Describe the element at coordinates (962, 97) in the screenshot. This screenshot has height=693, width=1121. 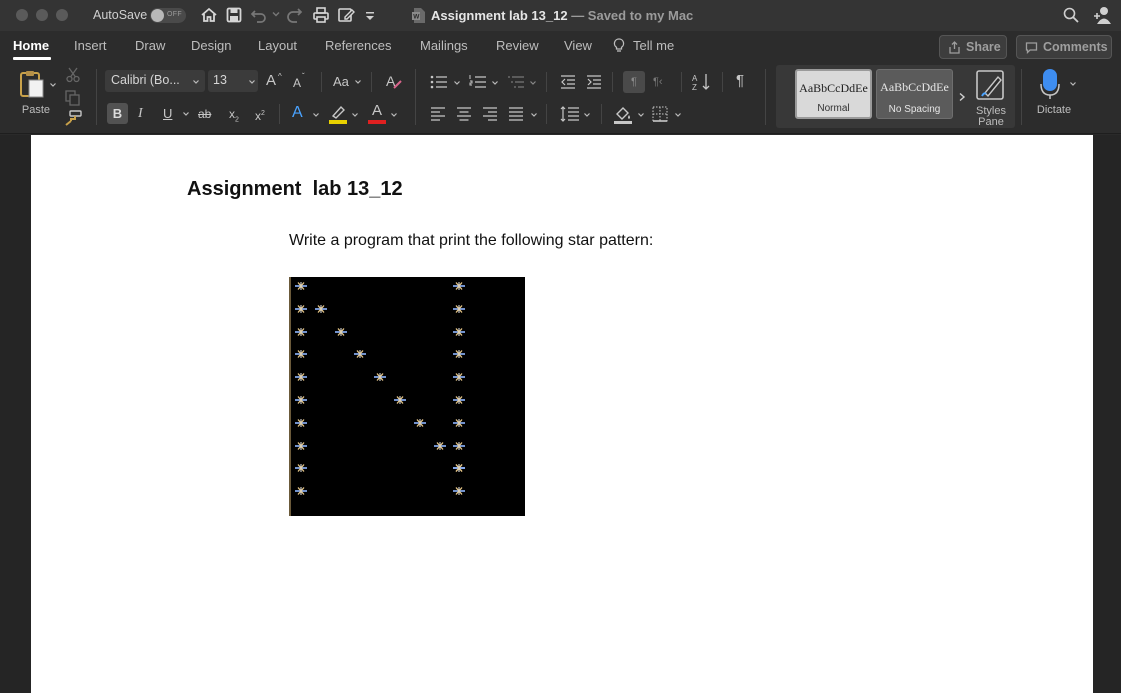
I see `chevron-right-icon` at that location.